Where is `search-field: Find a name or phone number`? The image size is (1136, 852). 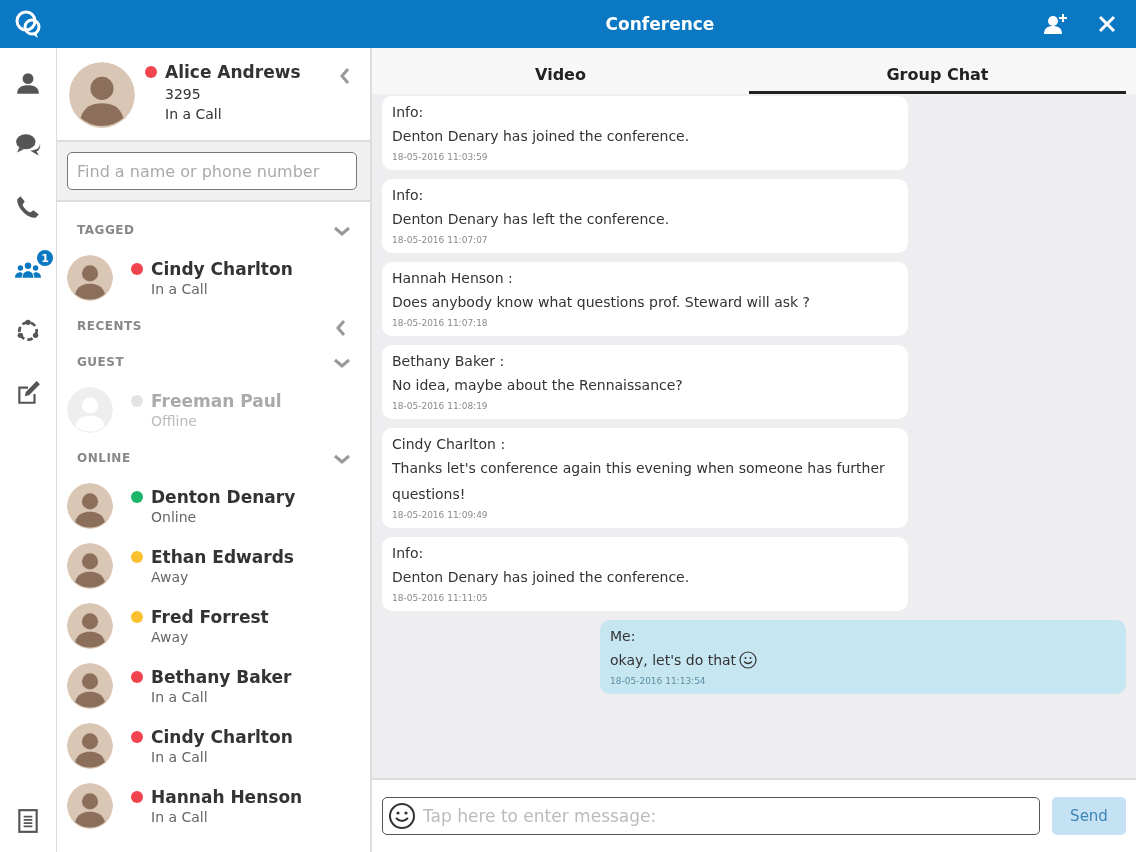
search-field: Find a name or phone number is located at coordinates (212, 171).